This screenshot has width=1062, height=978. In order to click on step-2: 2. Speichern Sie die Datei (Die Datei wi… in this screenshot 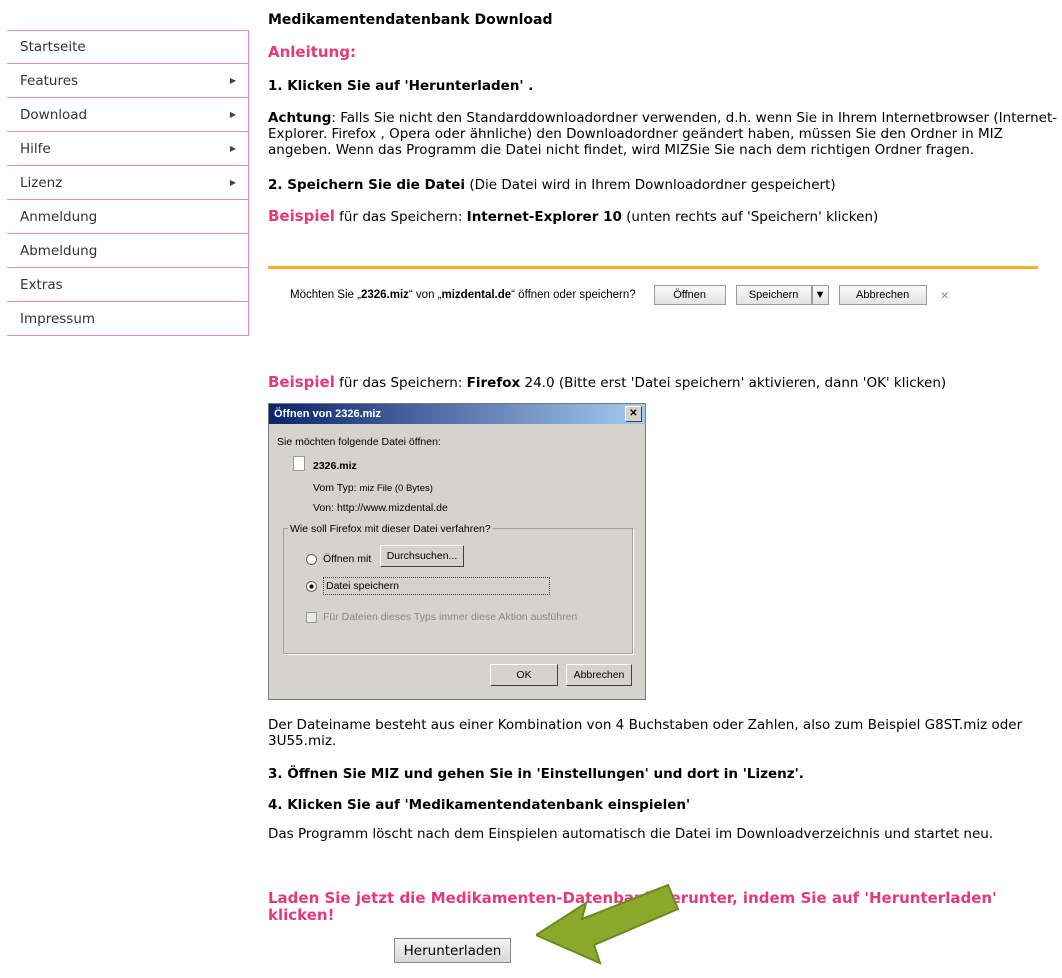, I will do `click(663, 185)`.